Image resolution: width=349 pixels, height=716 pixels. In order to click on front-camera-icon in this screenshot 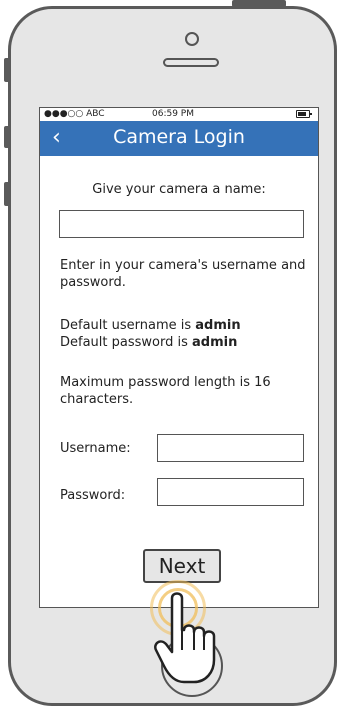, I will do `click(192, 39)`.